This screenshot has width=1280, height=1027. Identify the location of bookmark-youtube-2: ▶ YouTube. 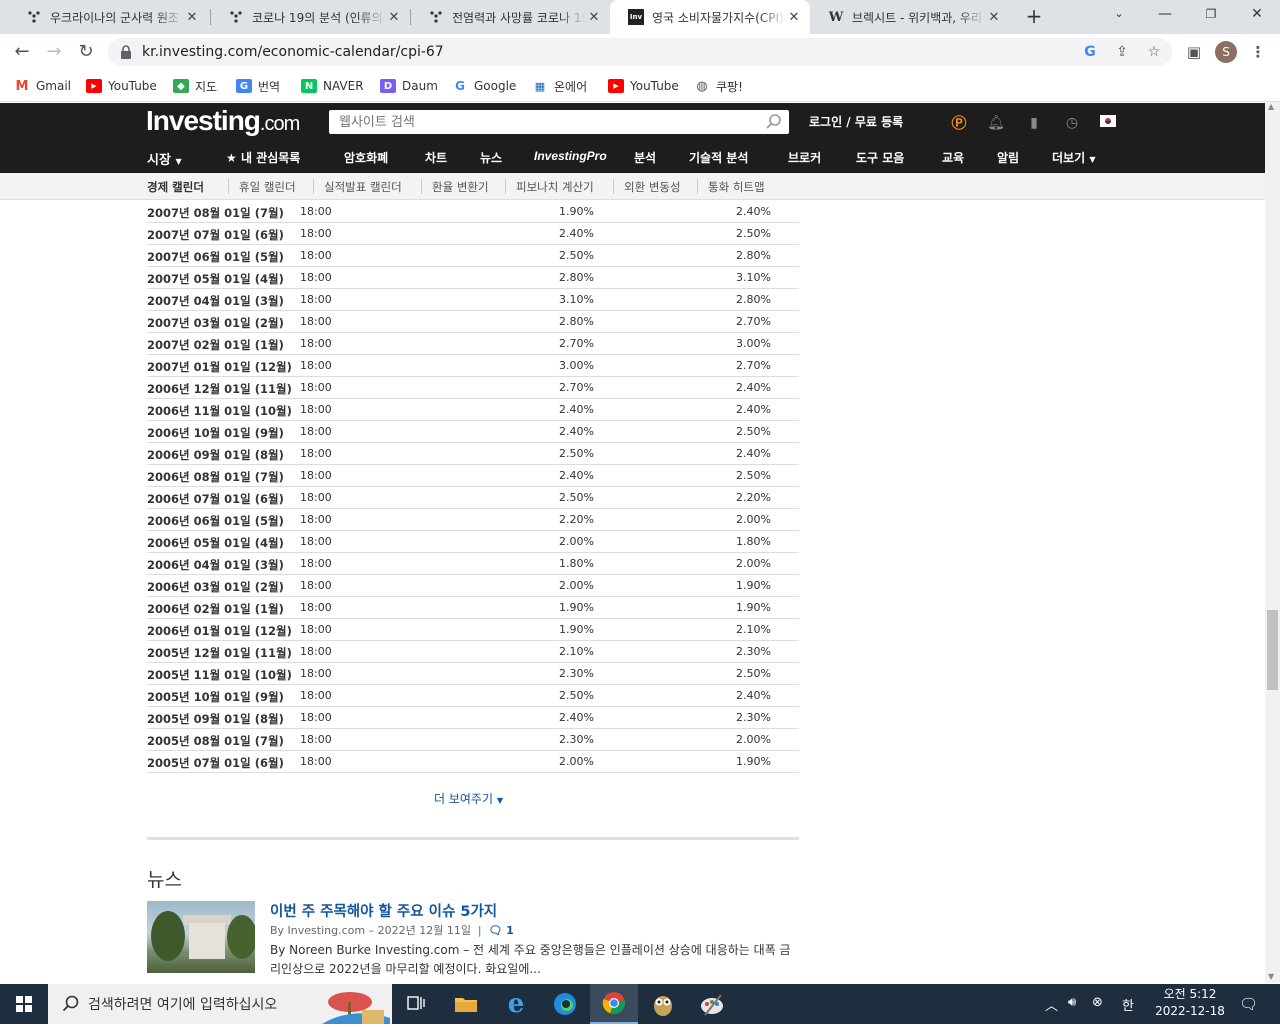
(643, 86).